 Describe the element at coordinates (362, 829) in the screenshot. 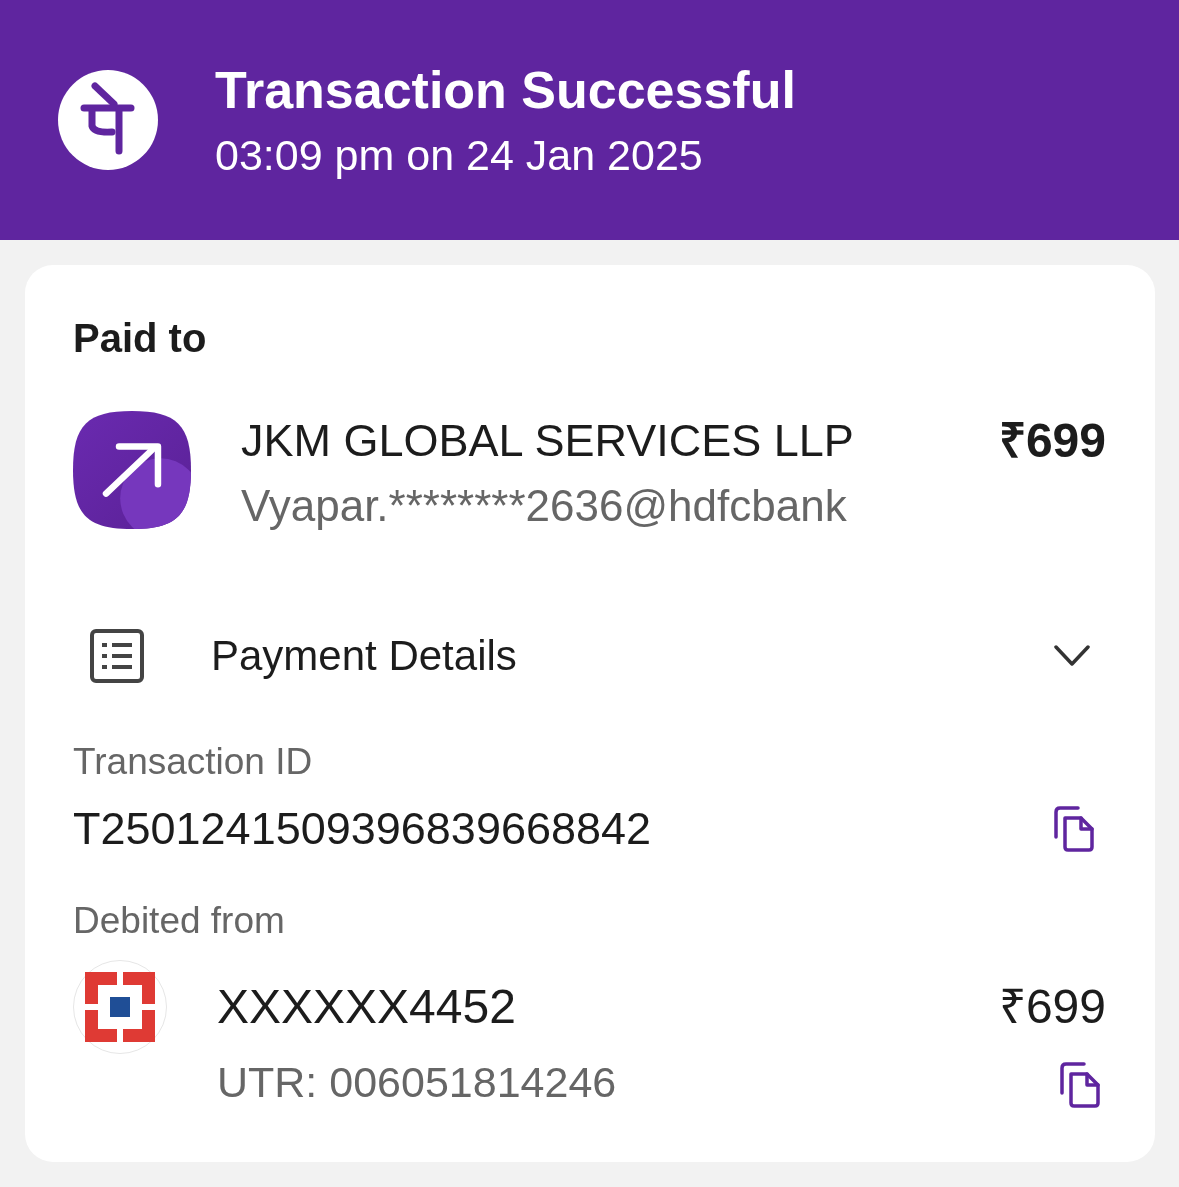

I see `transaction-id: T2501241509396839668842` at that location.